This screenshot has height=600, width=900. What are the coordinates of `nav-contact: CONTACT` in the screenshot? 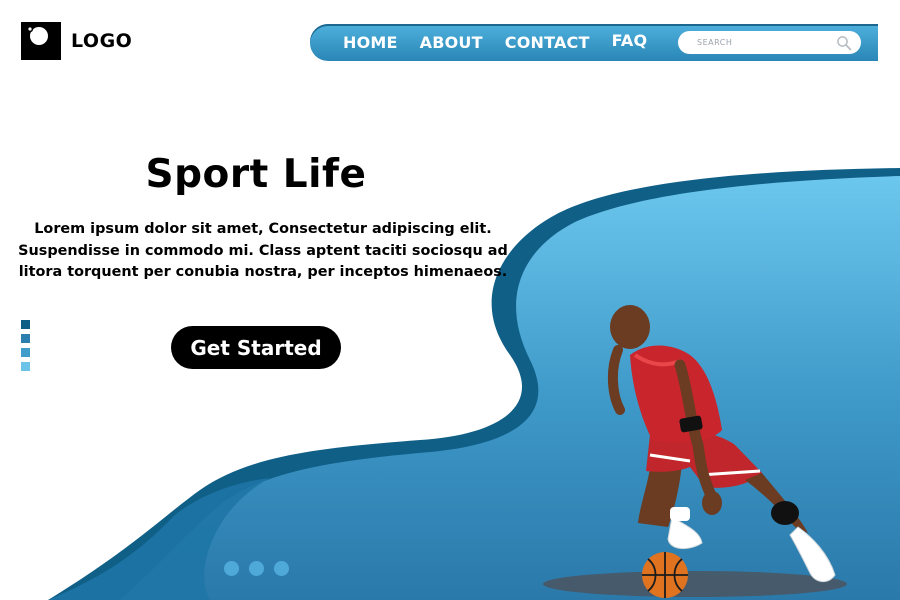 It's located at (547, 42).